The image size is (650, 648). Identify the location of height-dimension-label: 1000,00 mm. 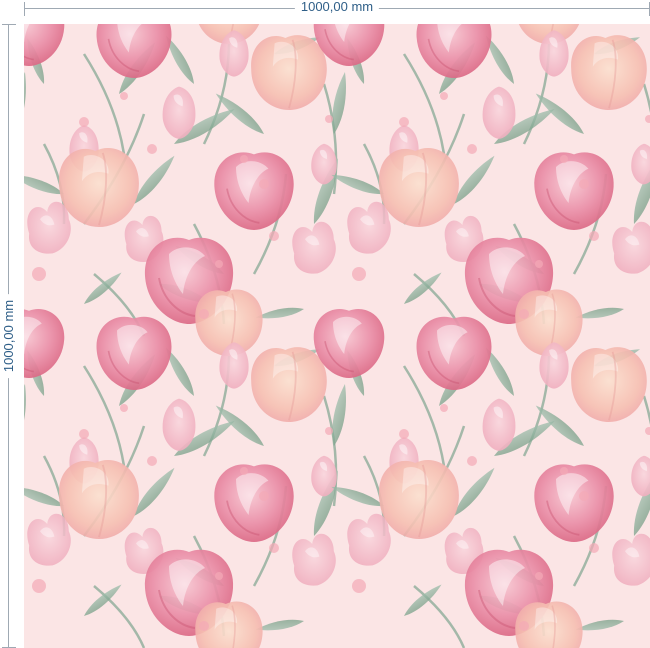
(9, 336).